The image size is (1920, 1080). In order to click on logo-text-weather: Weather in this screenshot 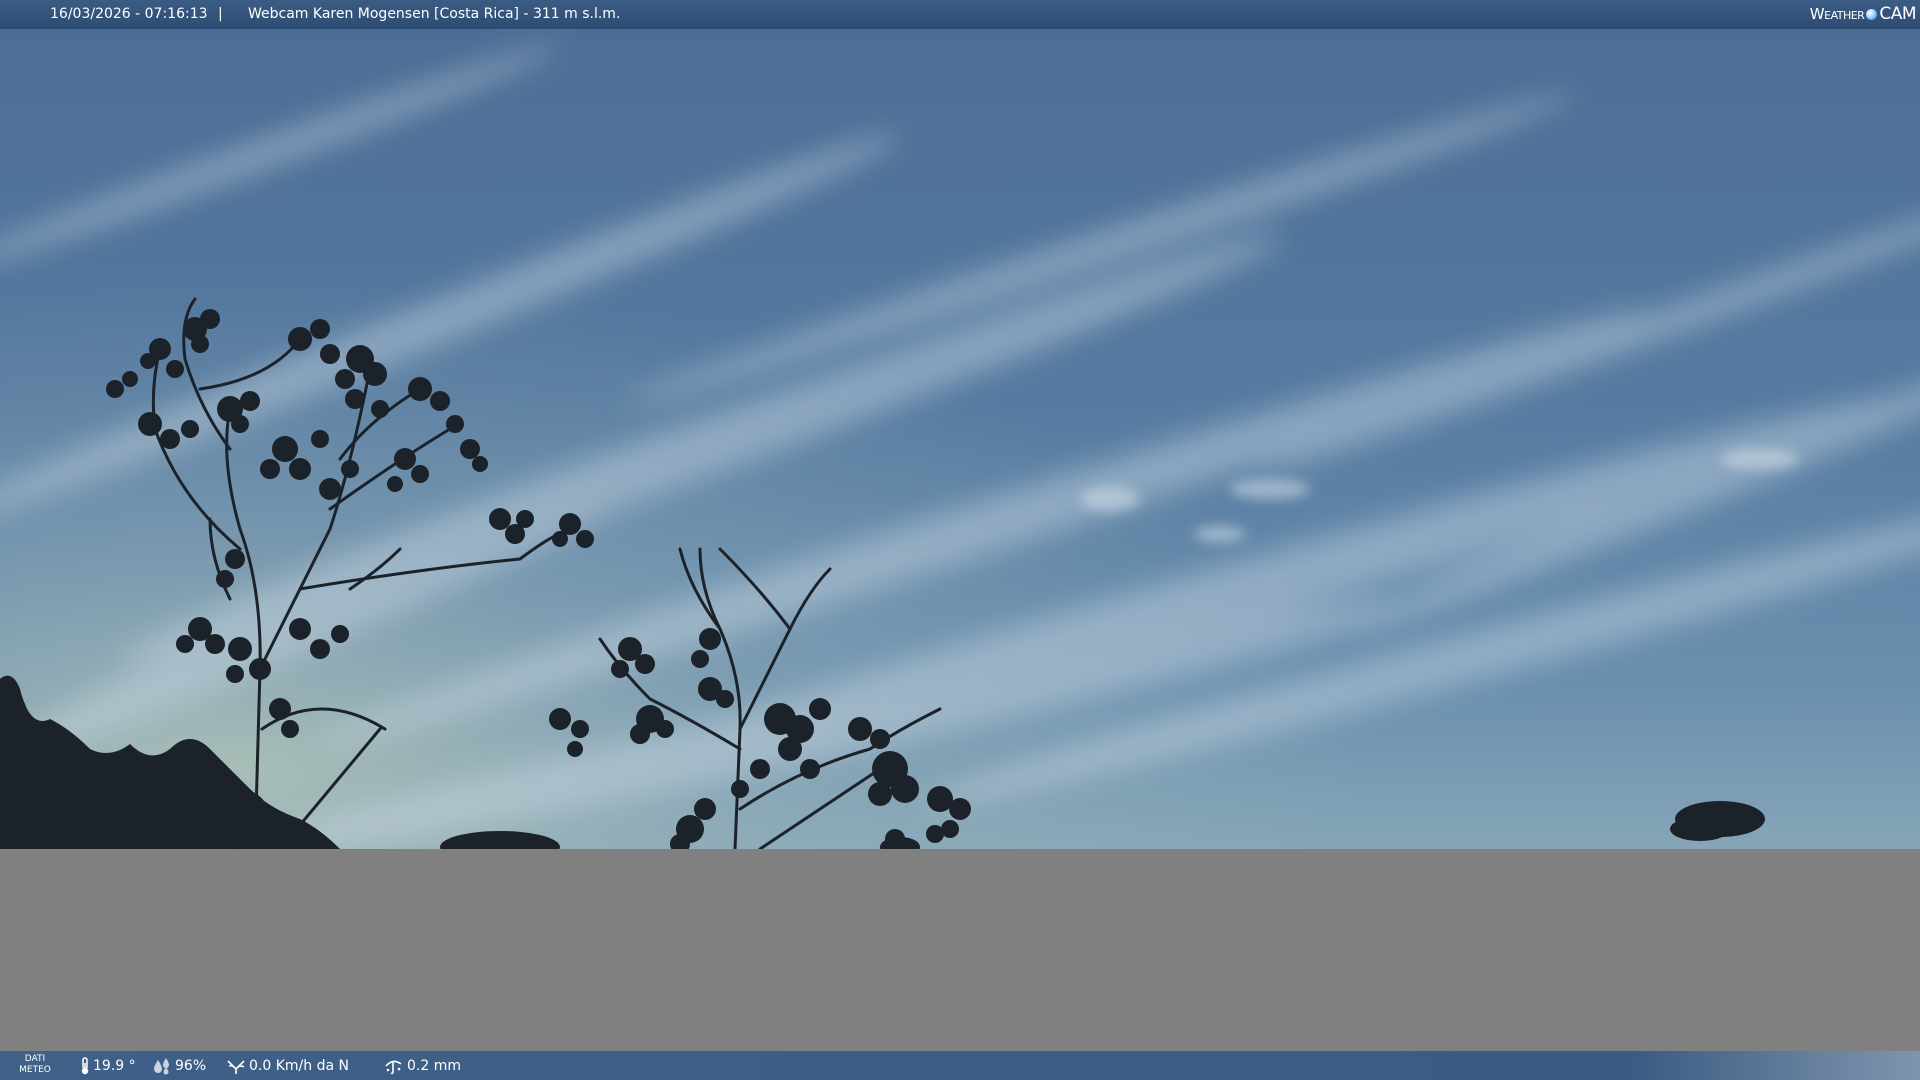, I will do `click(1837, 14)`.